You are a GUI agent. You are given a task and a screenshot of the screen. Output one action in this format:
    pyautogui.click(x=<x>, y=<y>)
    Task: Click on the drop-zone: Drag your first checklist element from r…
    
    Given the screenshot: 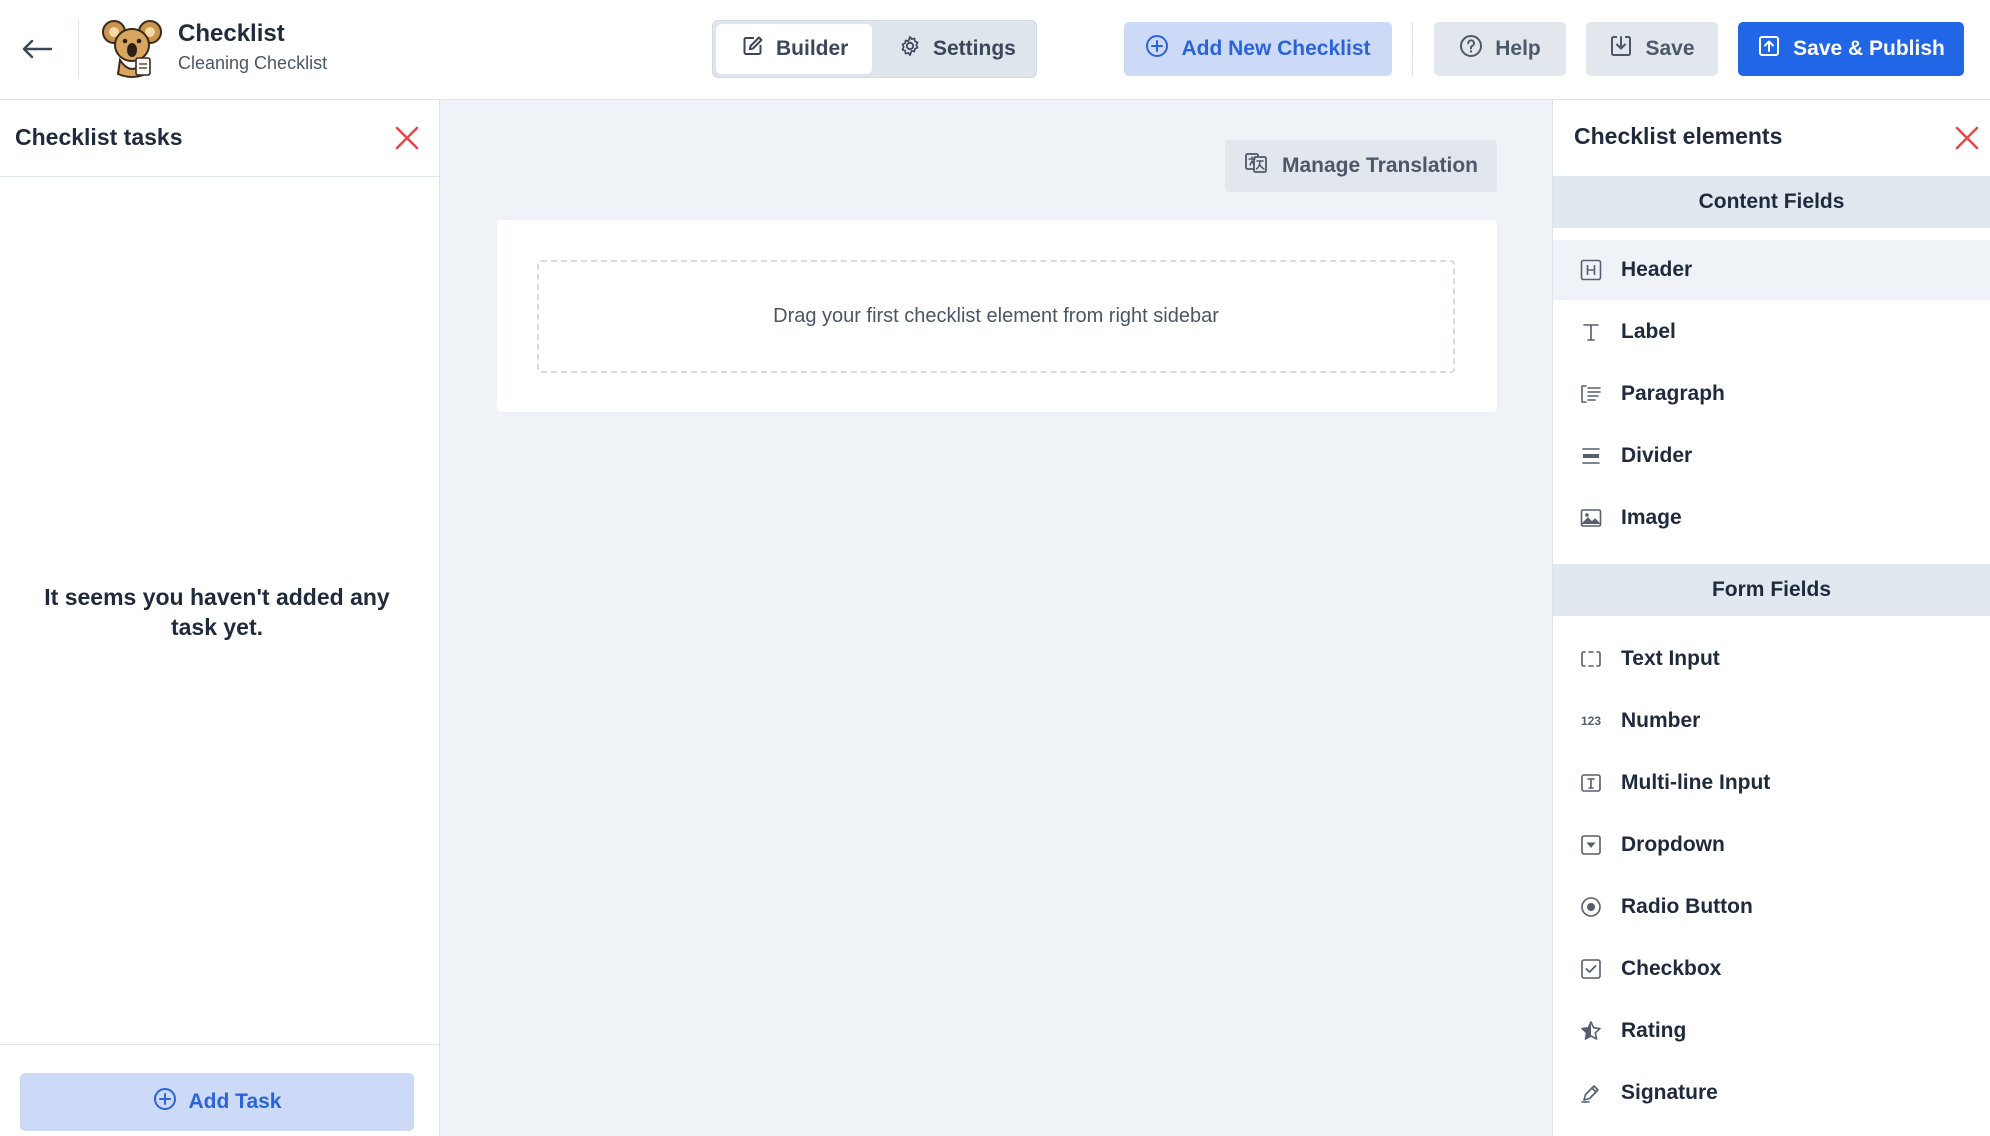 What is the action you would take?
    pyautogui.click(x=996, y=316)
    